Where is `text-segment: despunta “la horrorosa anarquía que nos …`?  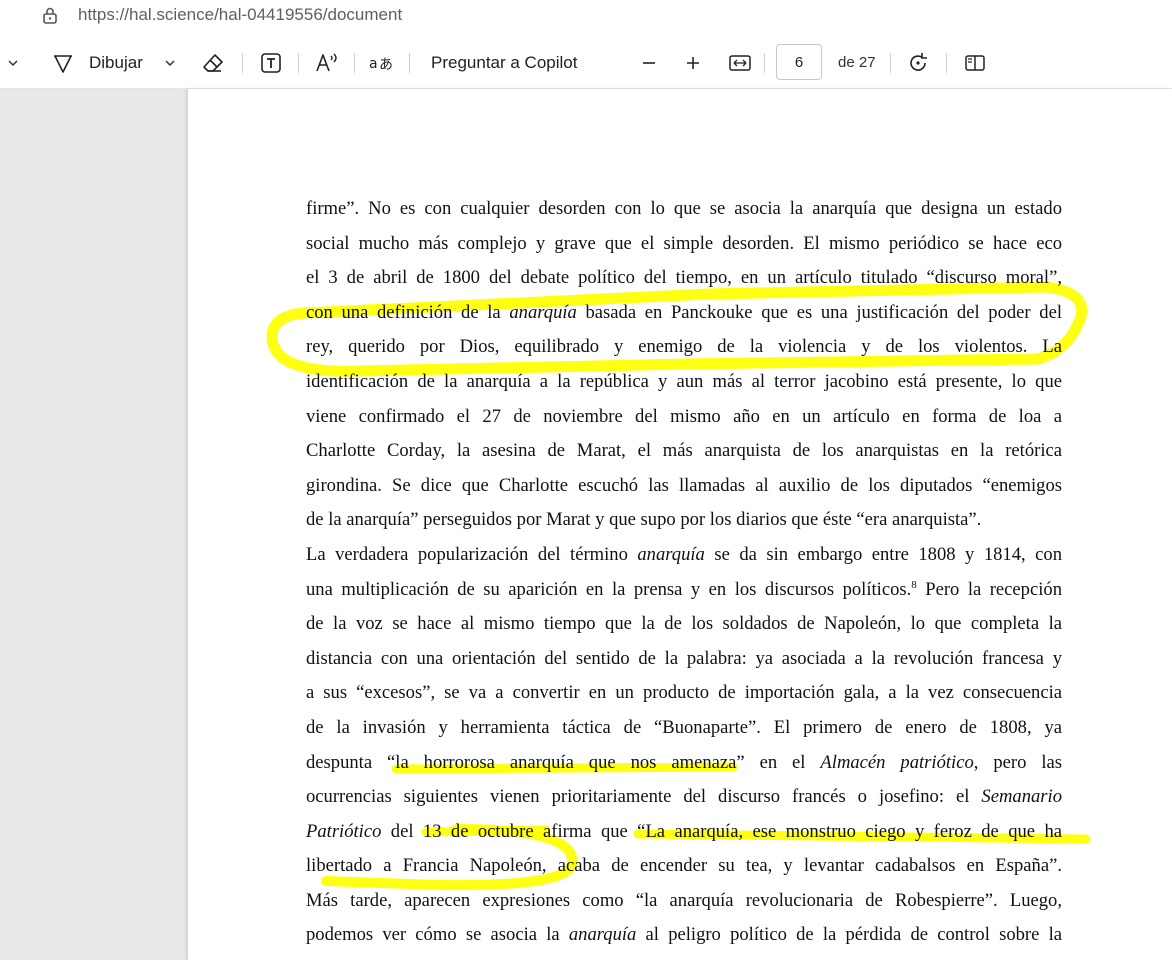 text-segment: despunta “la horrorosa anarquía que nos … is located at coordinates (563, 762).